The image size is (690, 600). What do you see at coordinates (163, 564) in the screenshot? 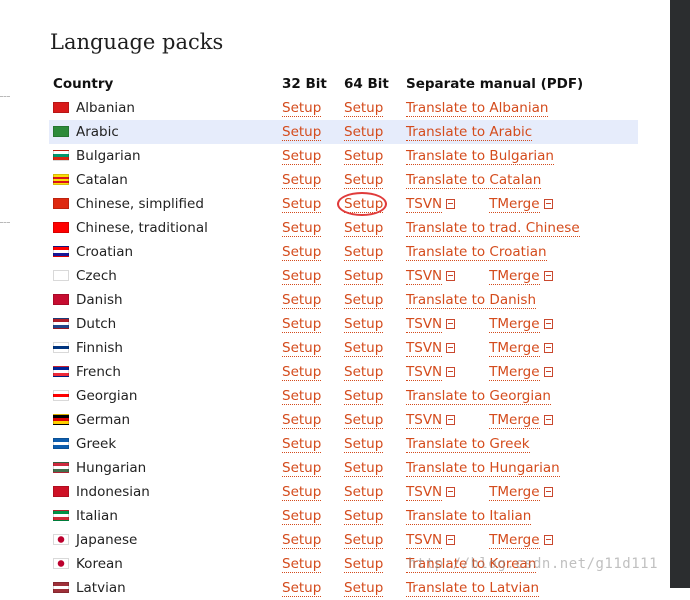
I see `country-cell: Korean` at bounding box center [163, 564].